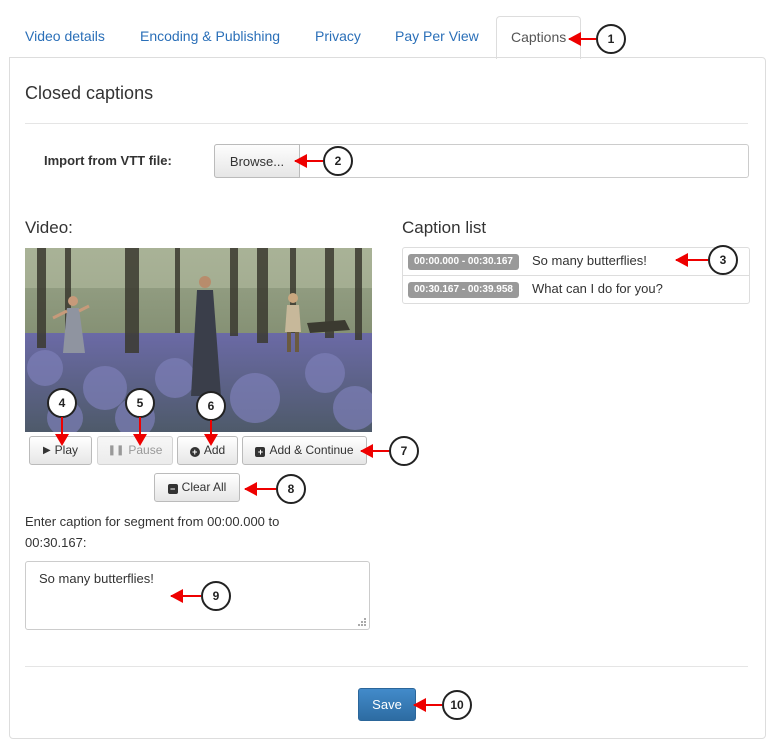 The width and height of the screenshot is (773, 749). Describe the element at coordinates (311, 450) in the screenshot. I see `add-continue-label: Add & Continue` at that location.